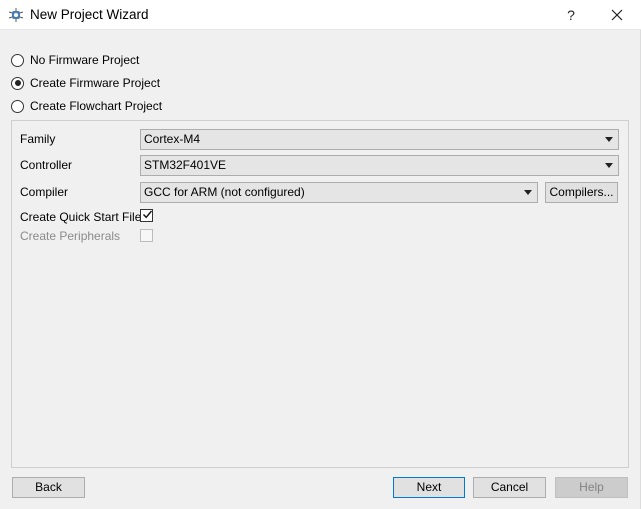 The width and height of the screenshot is (641, 509). What do you see at coordinates (429, 487) in the screenshot?
I see `next-button: Next` at bounding box center [429, 487].